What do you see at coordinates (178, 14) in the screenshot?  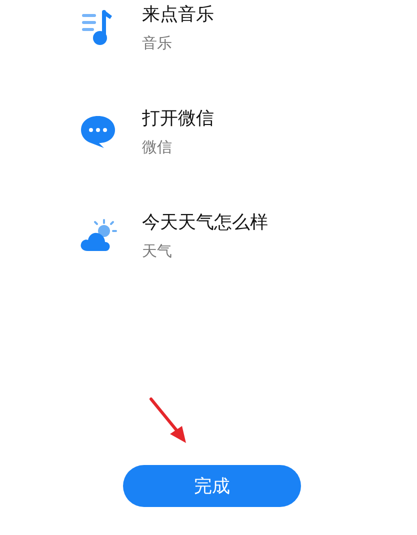 I see `item-title: 来点音乐` at bounding box center [178, 14].